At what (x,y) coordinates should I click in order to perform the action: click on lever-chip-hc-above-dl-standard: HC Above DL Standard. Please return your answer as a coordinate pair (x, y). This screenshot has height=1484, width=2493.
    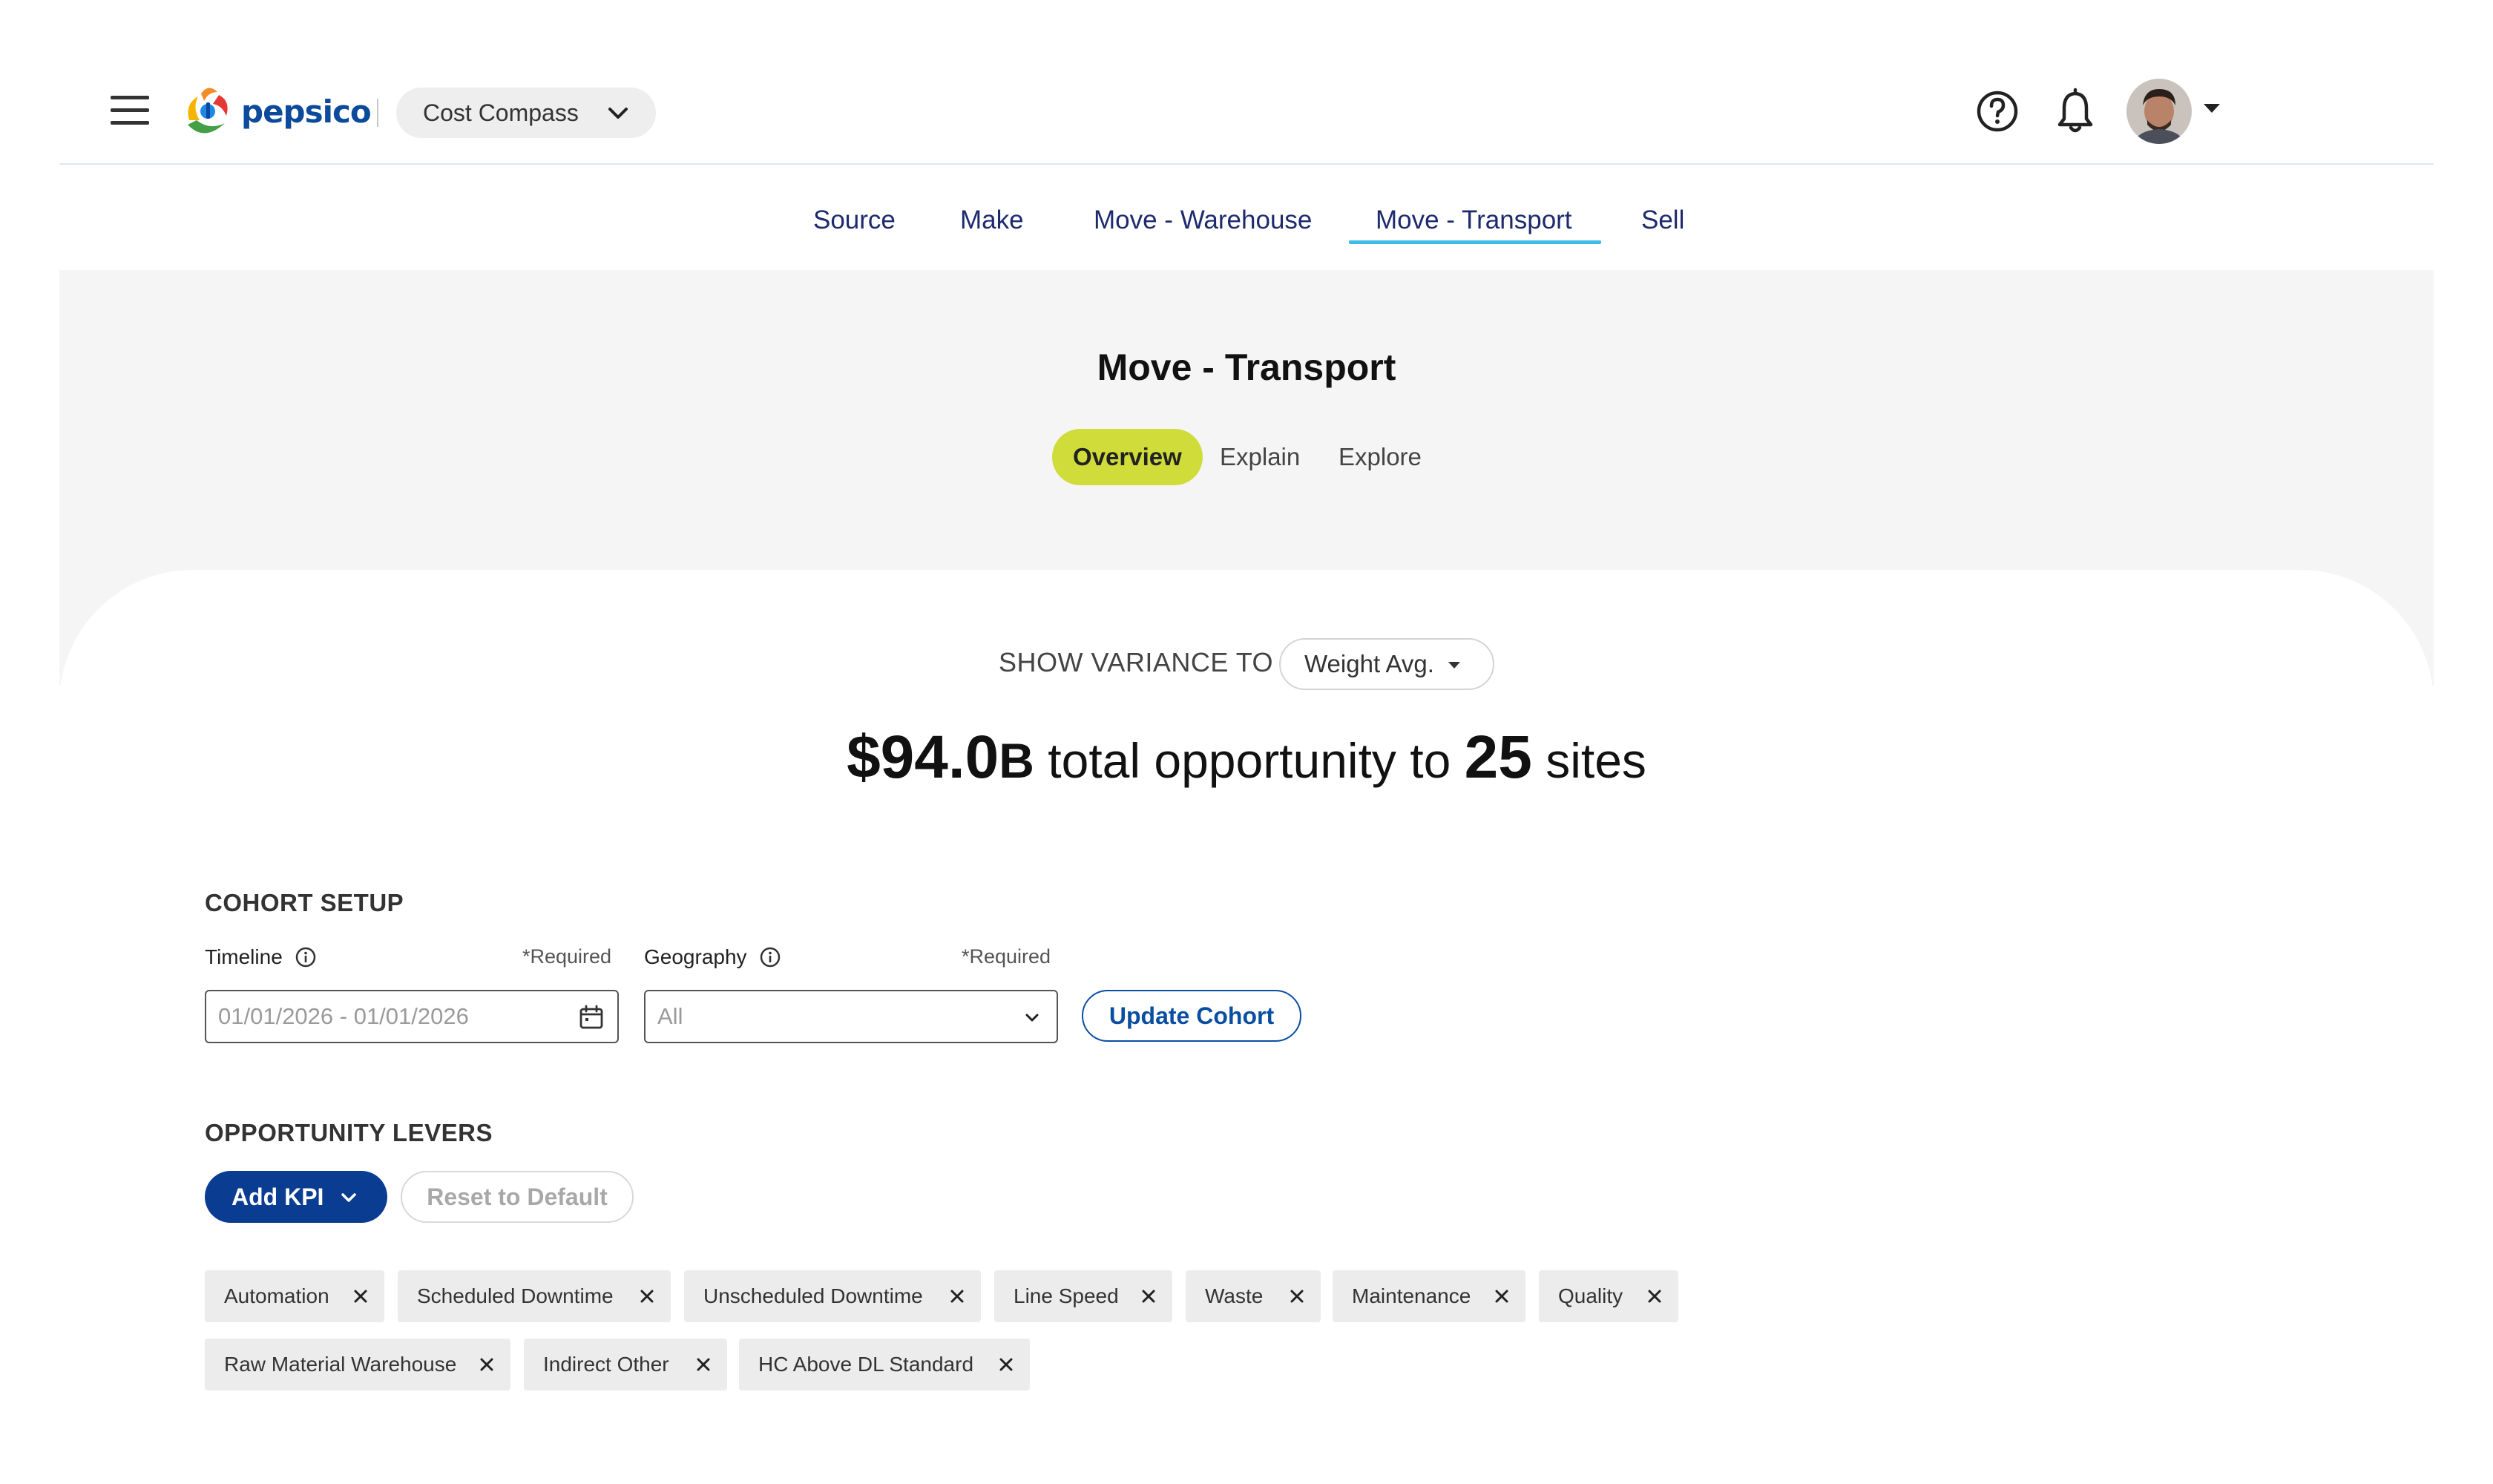
    Looking at the image, I should click on (884, 1365).